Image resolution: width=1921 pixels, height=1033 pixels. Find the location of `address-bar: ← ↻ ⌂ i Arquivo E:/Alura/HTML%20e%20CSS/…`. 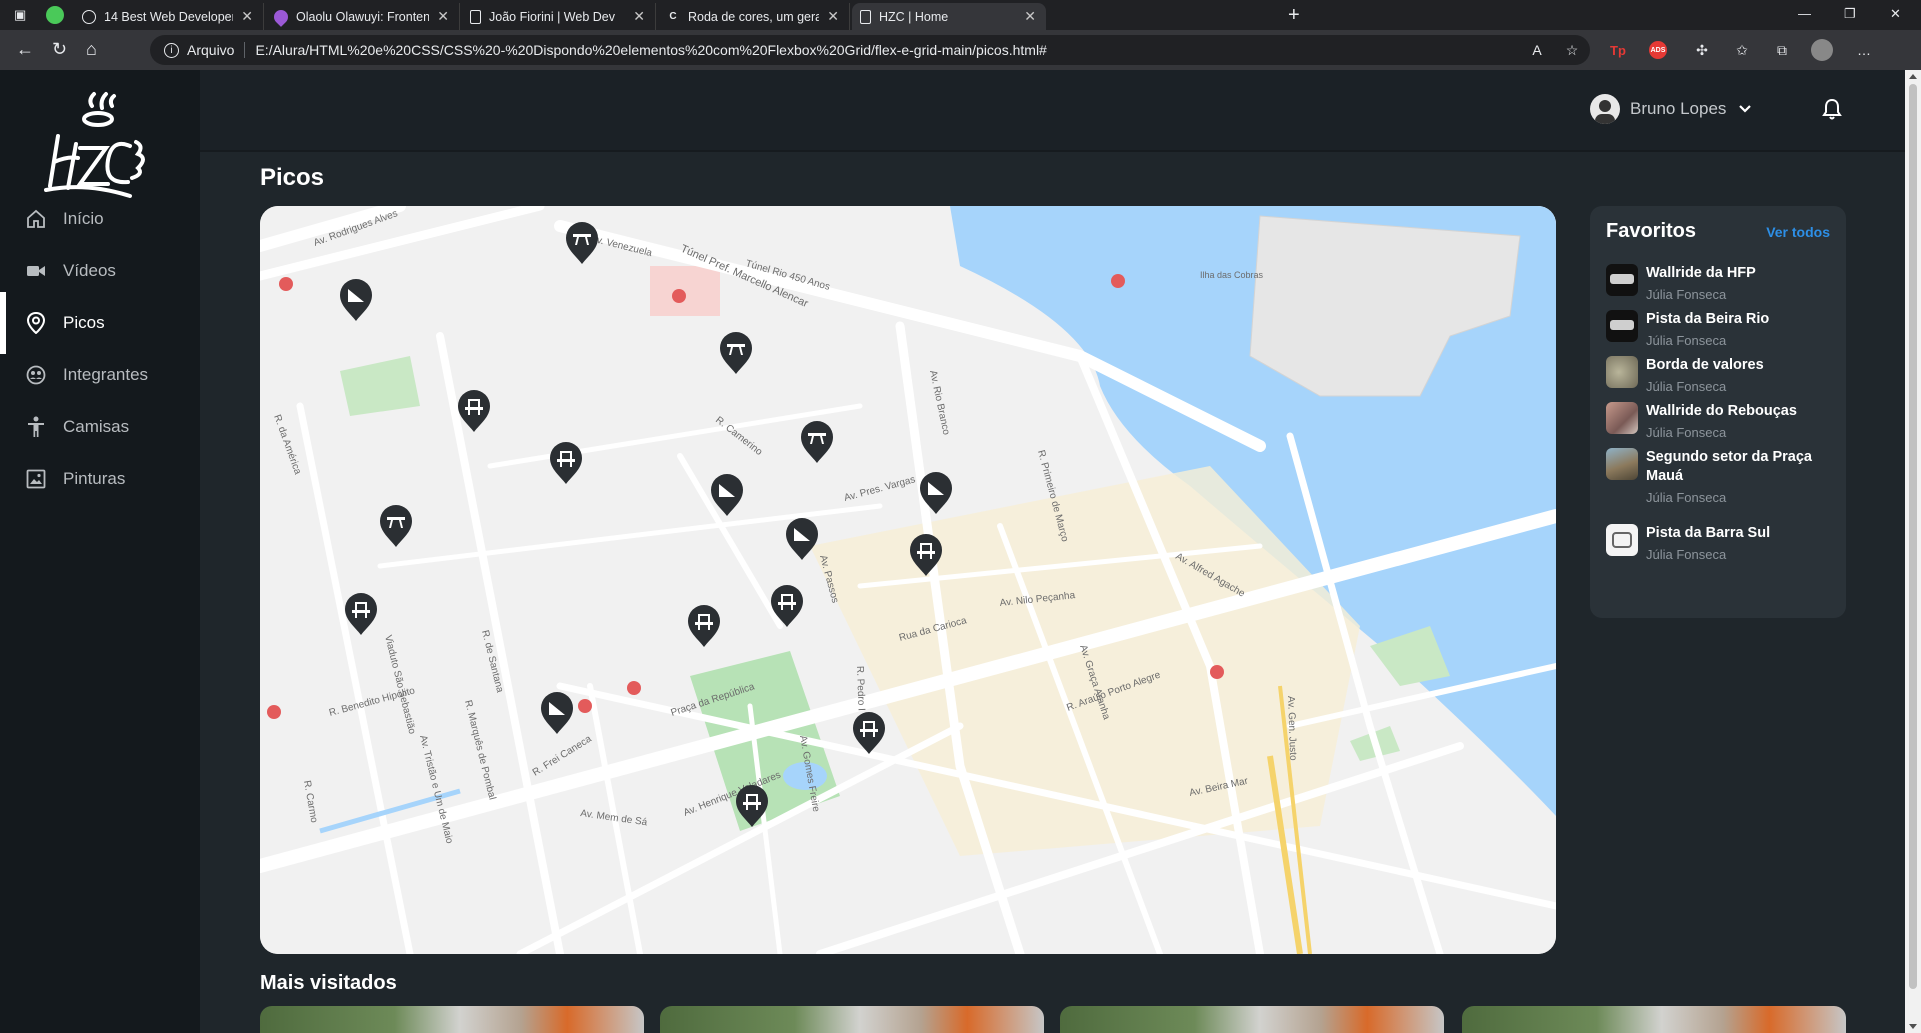

address-bar: ← ↻ ⌂ i Arquivo E:/Alura/HTML%20e%20CSS/… is located at coordinates (960, 50).